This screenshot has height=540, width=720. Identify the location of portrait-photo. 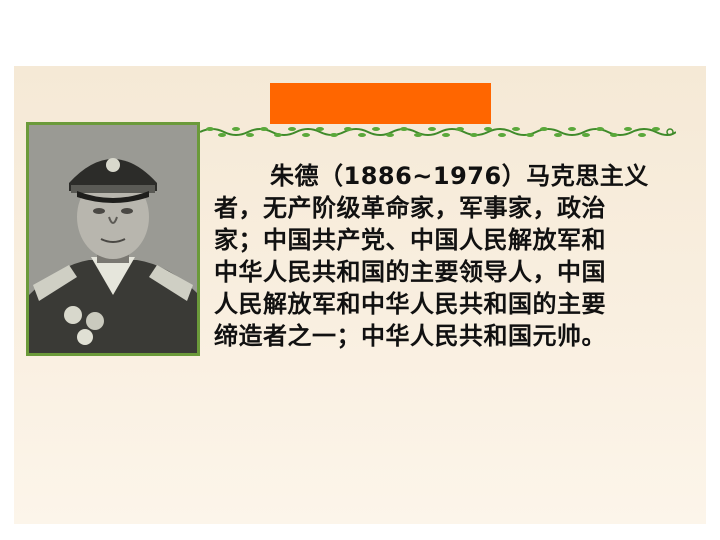
(113, 239).